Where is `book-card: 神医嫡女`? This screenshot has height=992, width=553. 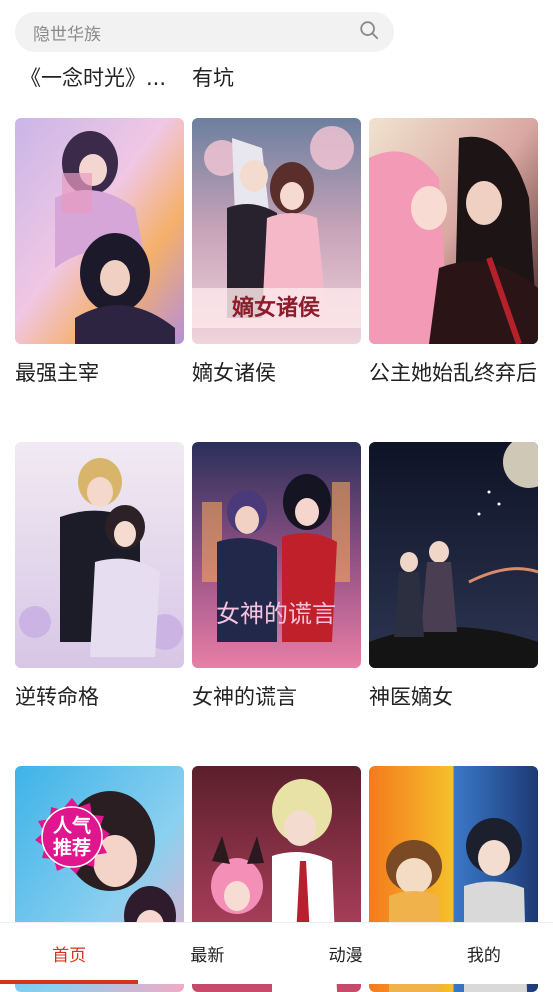 book-card: 神医嫡女 is located at coordinates (453, 577).